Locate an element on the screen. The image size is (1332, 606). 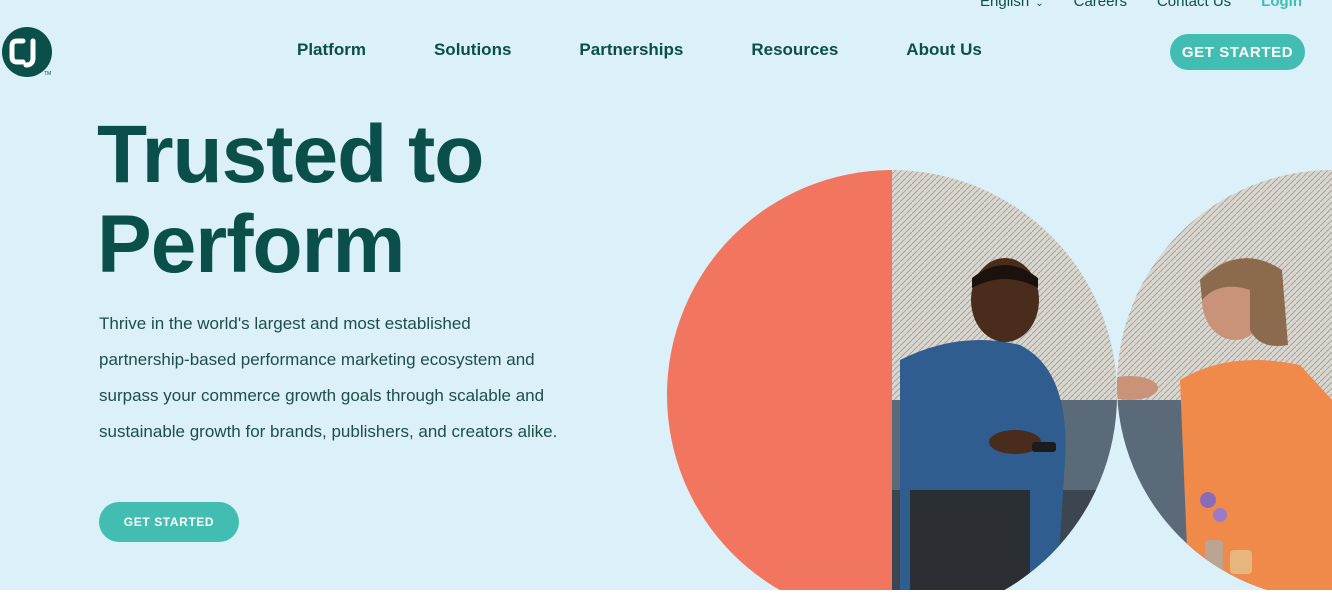
utility-nav: English ⌄ Careers Contact Us Login is located at coordinates (1141, 5).